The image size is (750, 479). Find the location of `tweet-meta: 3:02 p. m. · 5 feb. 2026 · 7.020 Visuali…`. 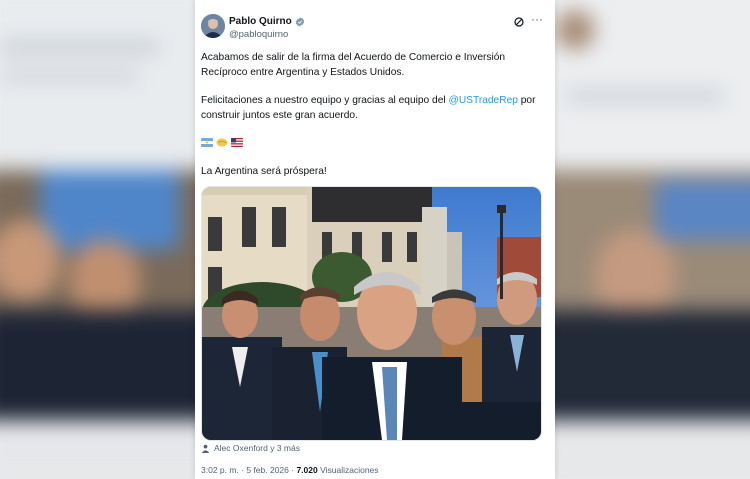

tweet-meta: 3:02 p. m. · 5 feb. 2026 · 7.020 Visuali… is located at coordinates (290, 470).